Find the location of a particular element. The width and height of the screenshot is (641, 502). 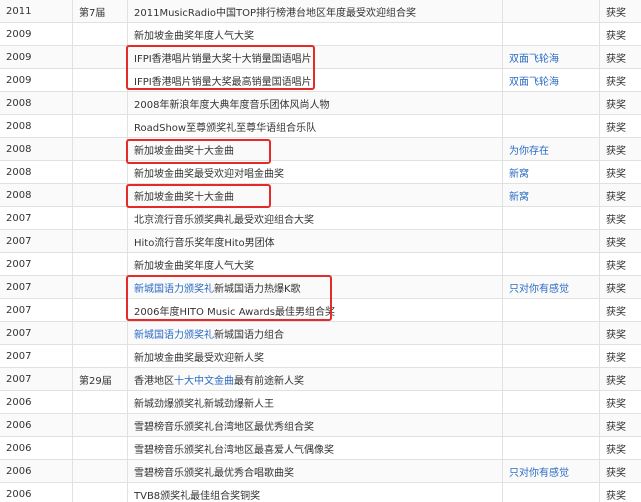

award-text: 2006年度HITO Music Awards最佳男组合奖 is located at coordinates (234, 312).